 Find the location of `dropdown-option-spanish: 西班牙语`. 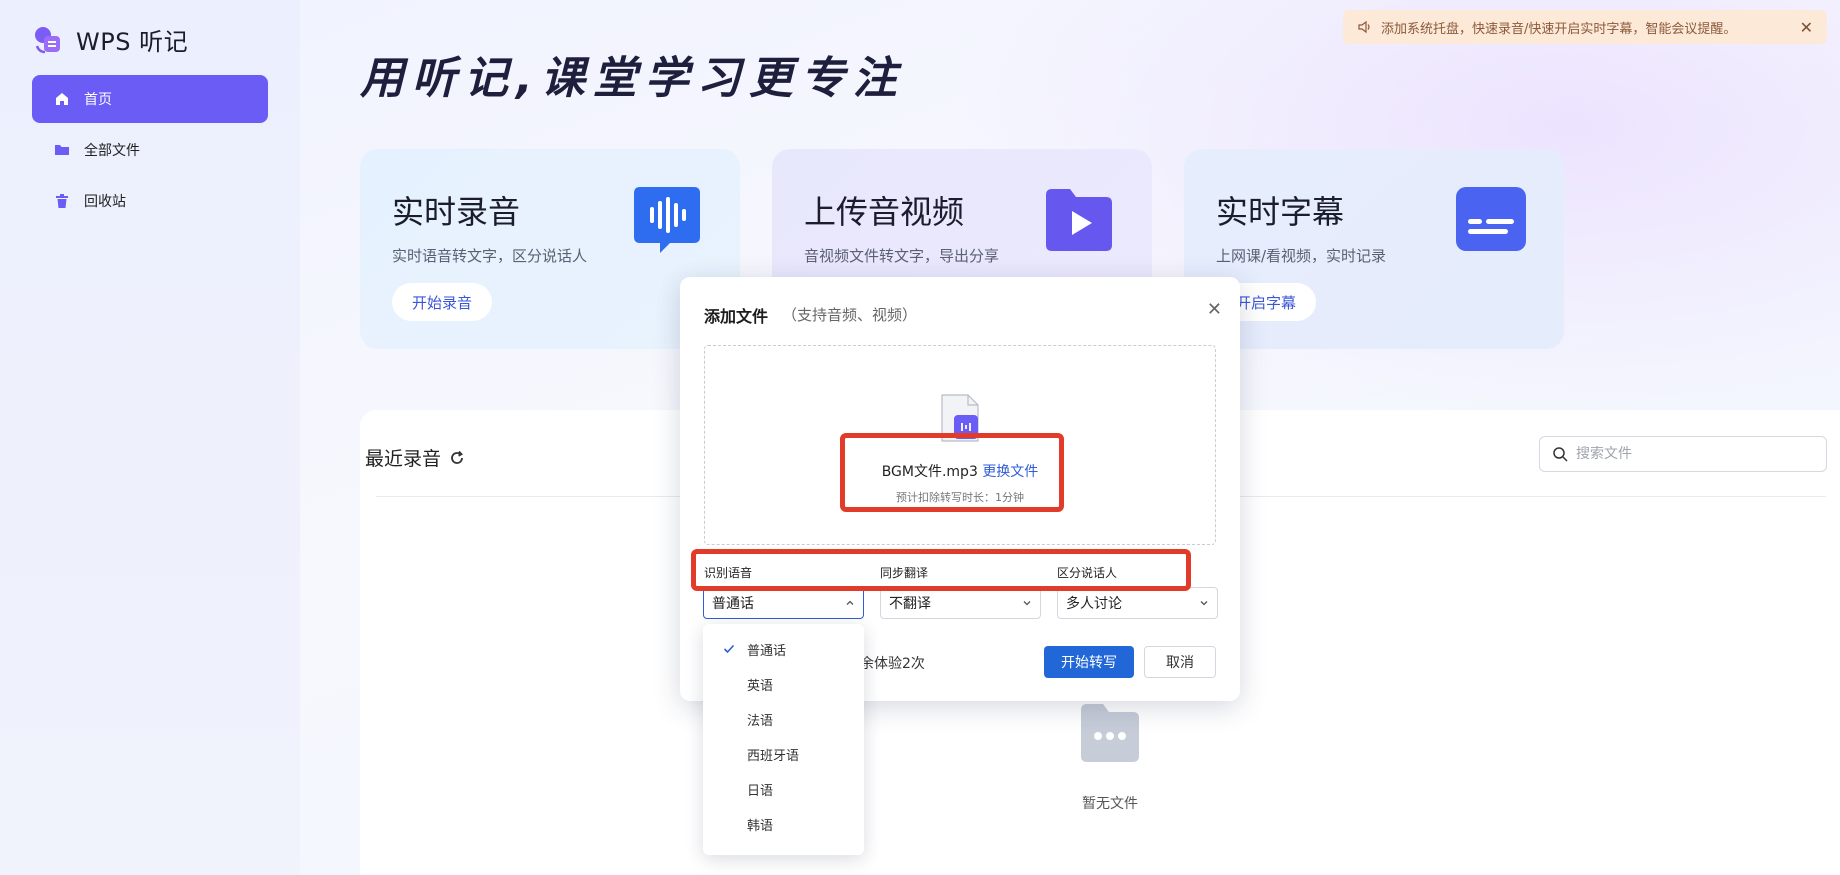

dropdown-option-spanish: 西班牙语 is located at coordinates (783, 754).